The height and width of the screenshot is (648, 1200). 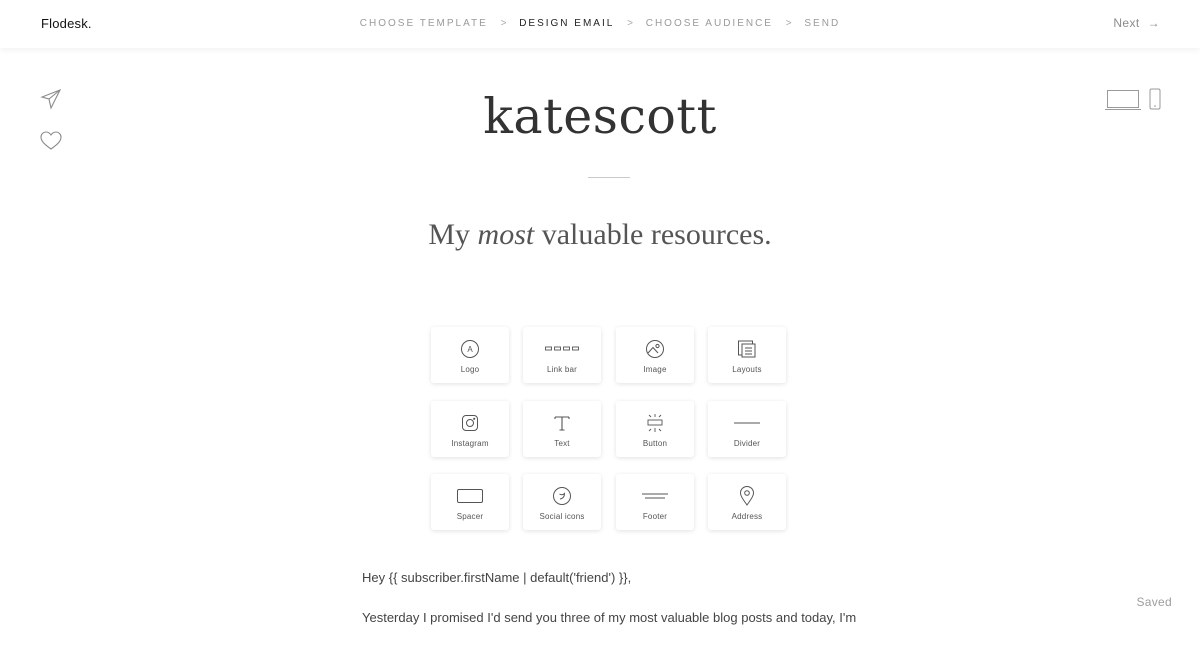 What do you see at coordinates (470, 443) in the screenshot?
I see `block-label: Instagram` at bounding box center [470, 443].